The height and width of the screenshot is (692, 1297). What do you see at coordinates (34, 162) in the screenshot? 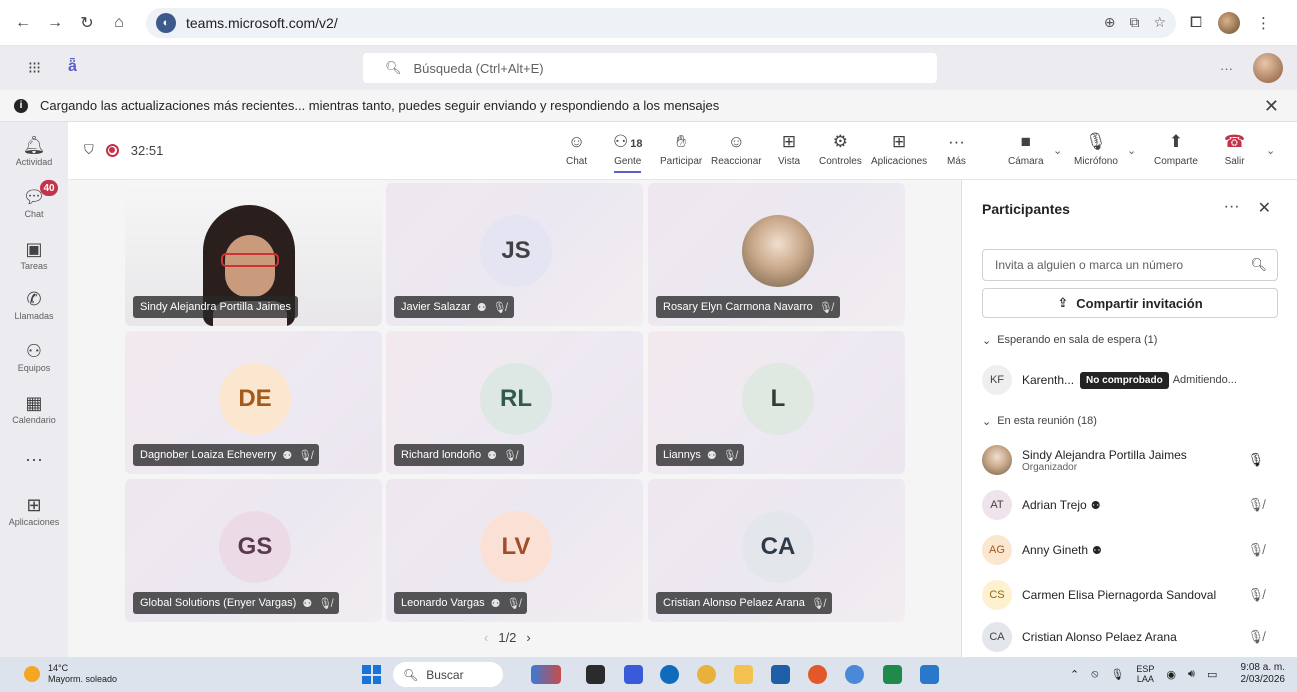
I see `rail-label: Actividad` at bounding box center [34, 162].